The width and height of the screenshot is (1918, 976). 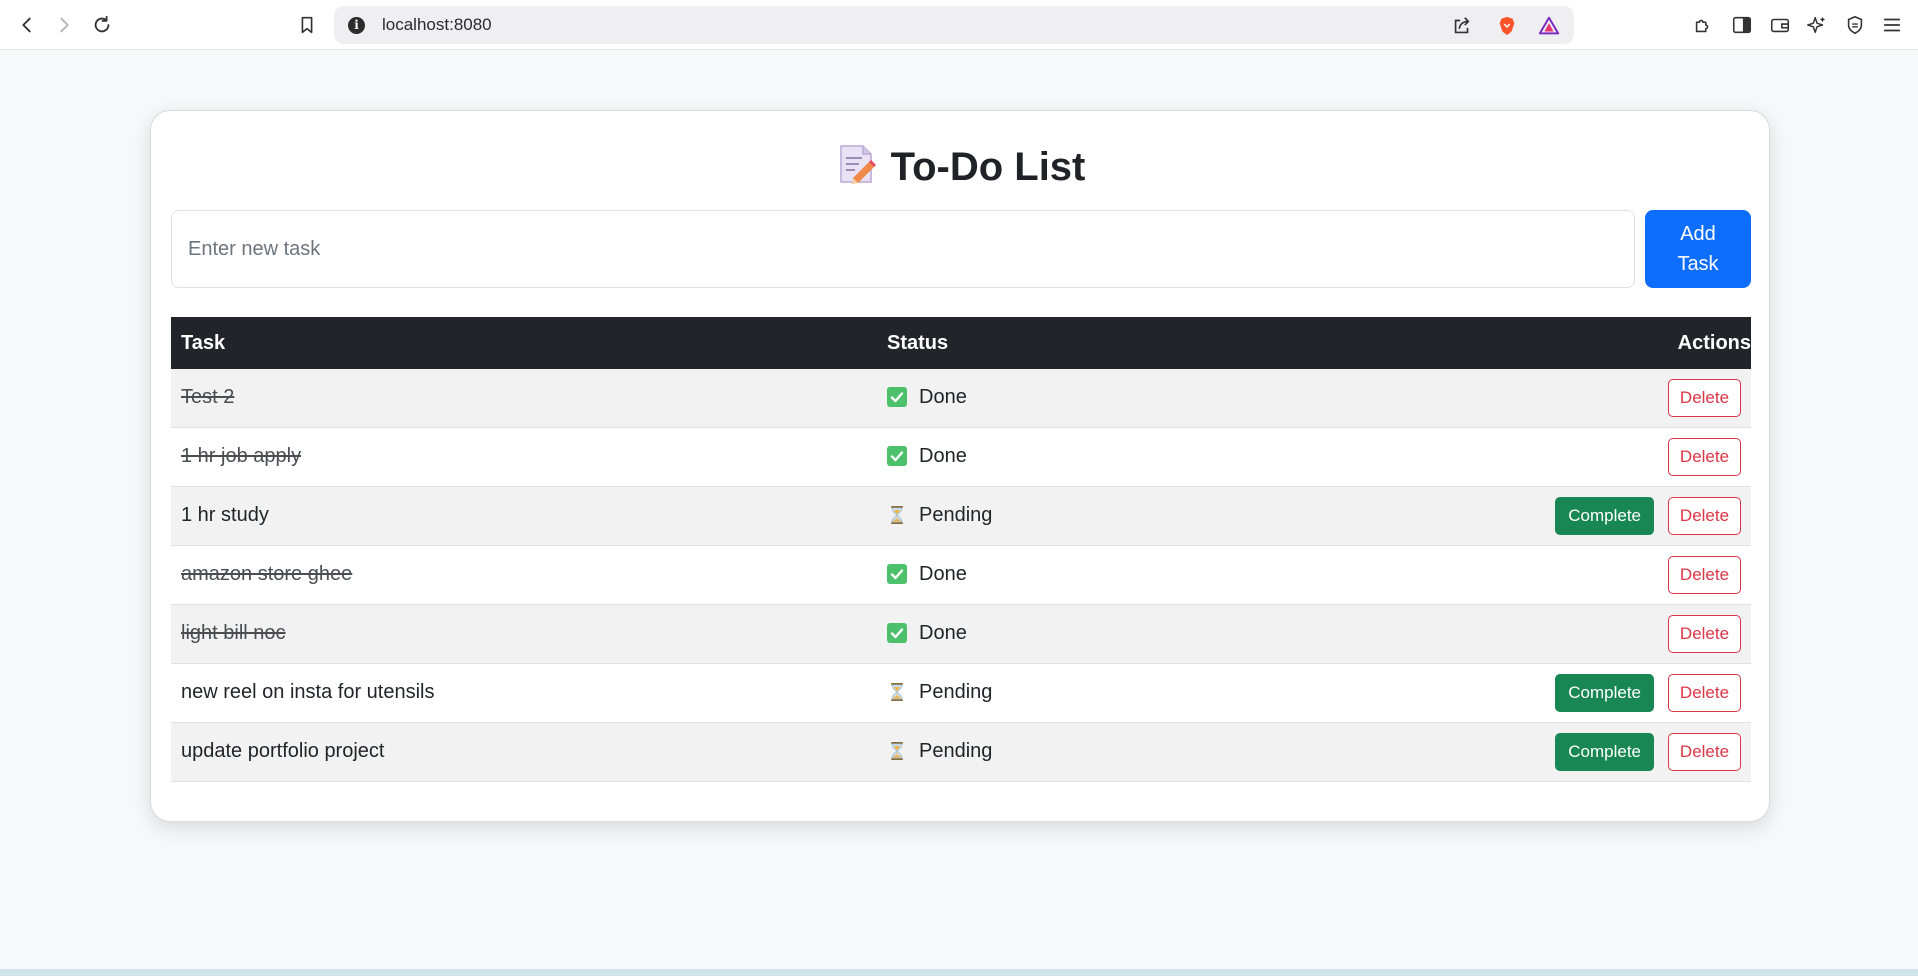 What do you see at coordinates (918, 343) in the screenshot?
I see `header-status: Status` at bounding box center [918, 343].